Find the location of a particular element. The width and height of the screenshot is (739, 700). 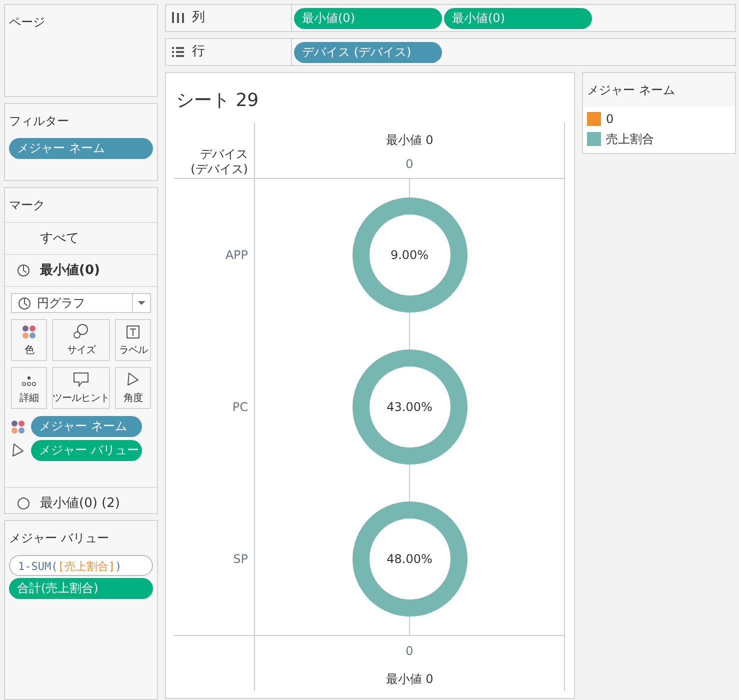

shelf-label: 列 is located at coordinates (229, 18).